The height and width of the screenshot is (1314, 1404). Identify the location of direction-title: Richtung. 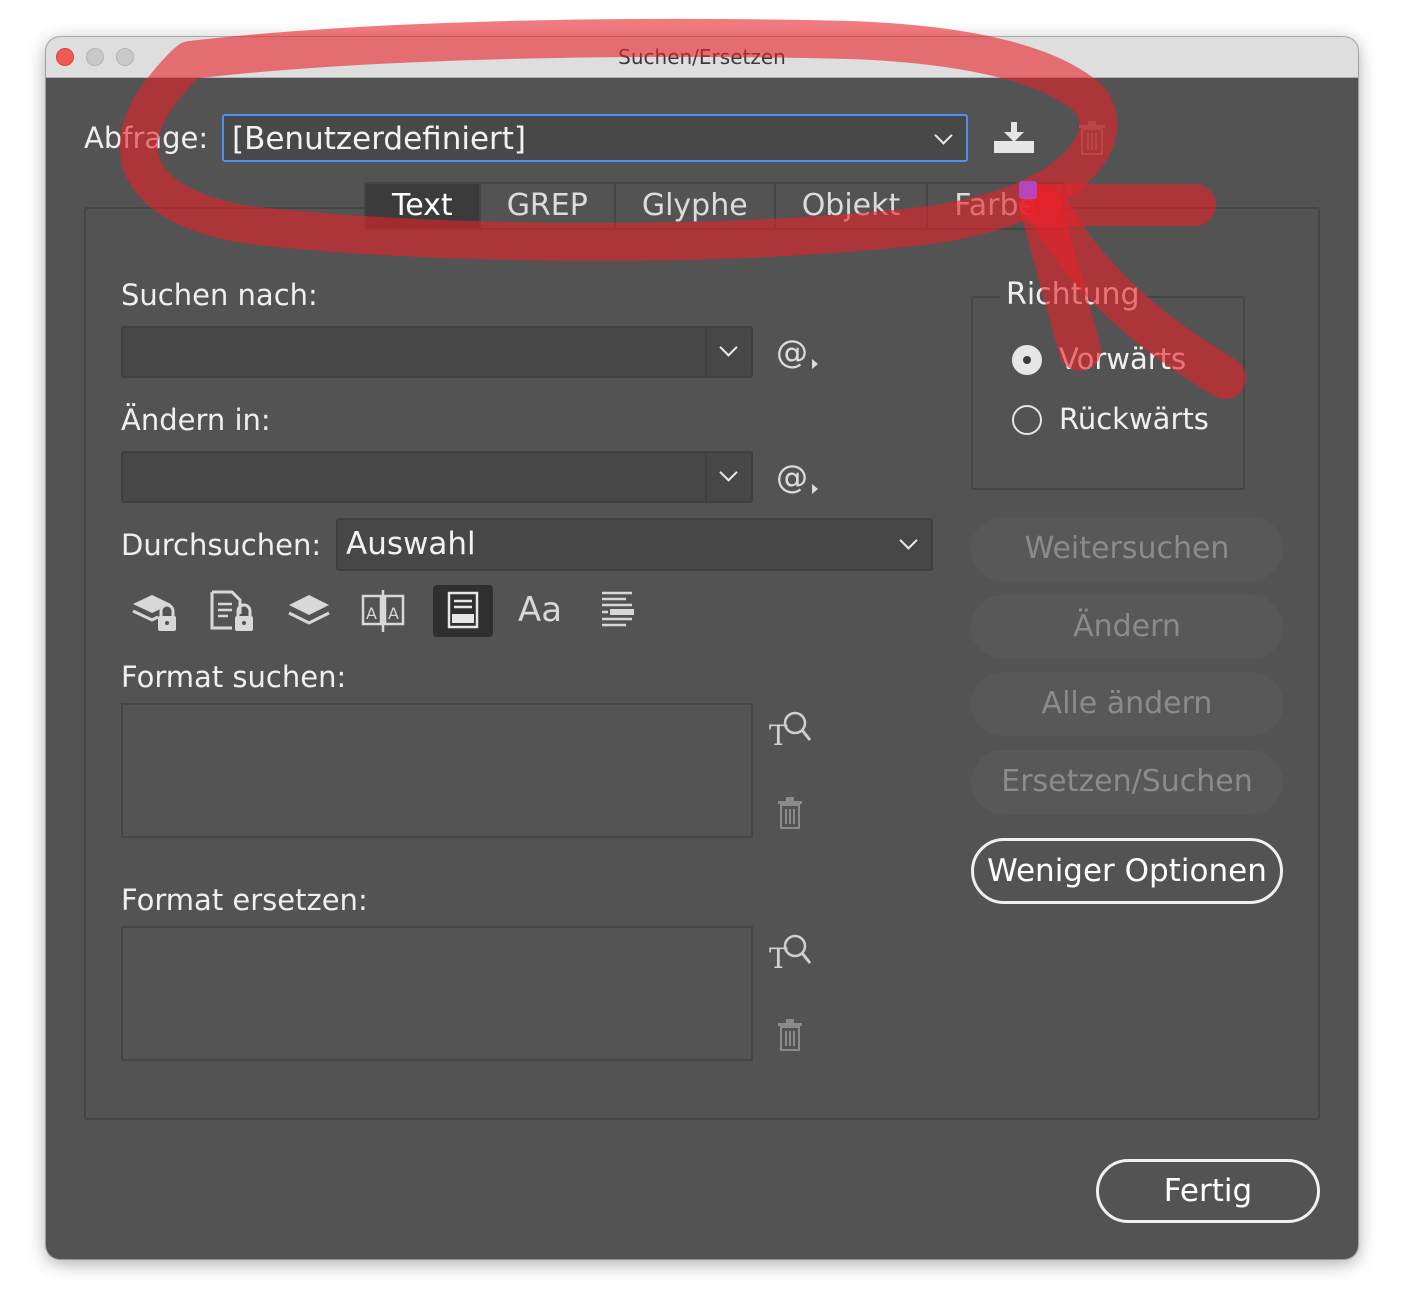
(1073, 294).